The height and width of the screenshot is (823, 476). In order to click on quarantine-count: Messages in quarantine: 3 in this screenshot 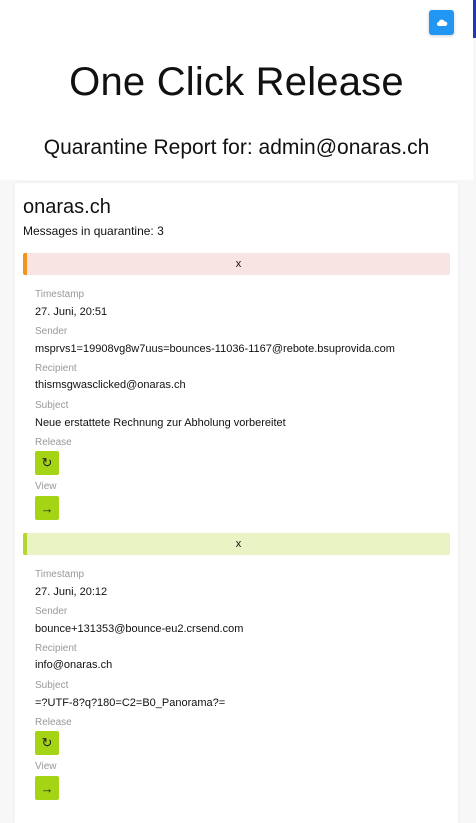, I will do `click(93, 231)`.